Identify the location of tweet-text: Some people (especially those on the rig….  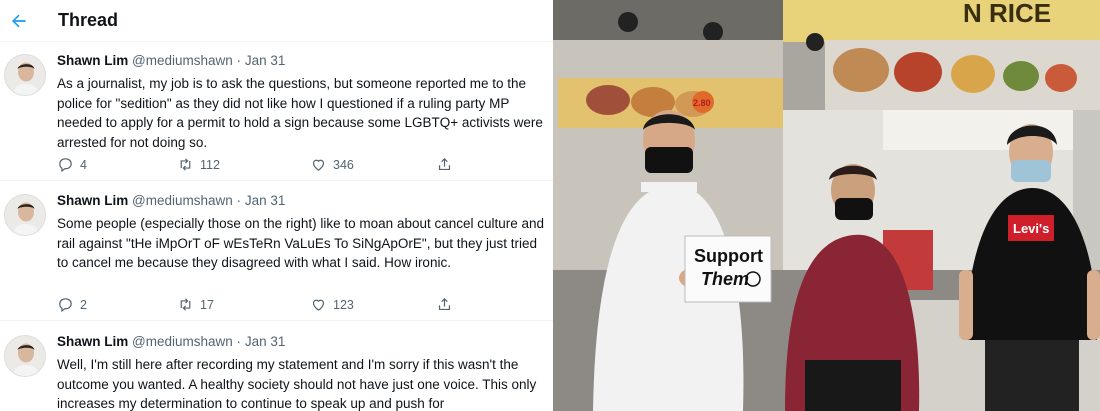
(301, 243).